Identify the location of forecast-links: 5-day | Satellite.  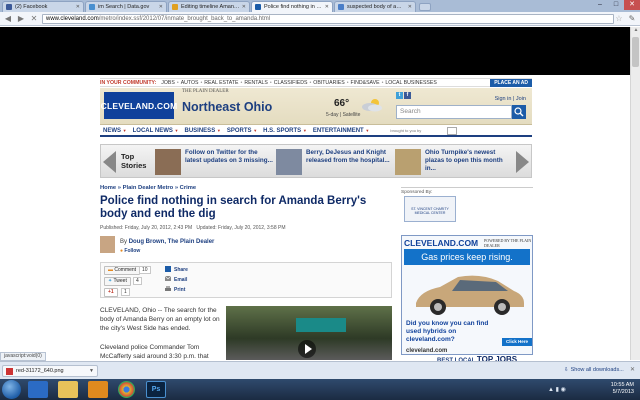
(343, 115).